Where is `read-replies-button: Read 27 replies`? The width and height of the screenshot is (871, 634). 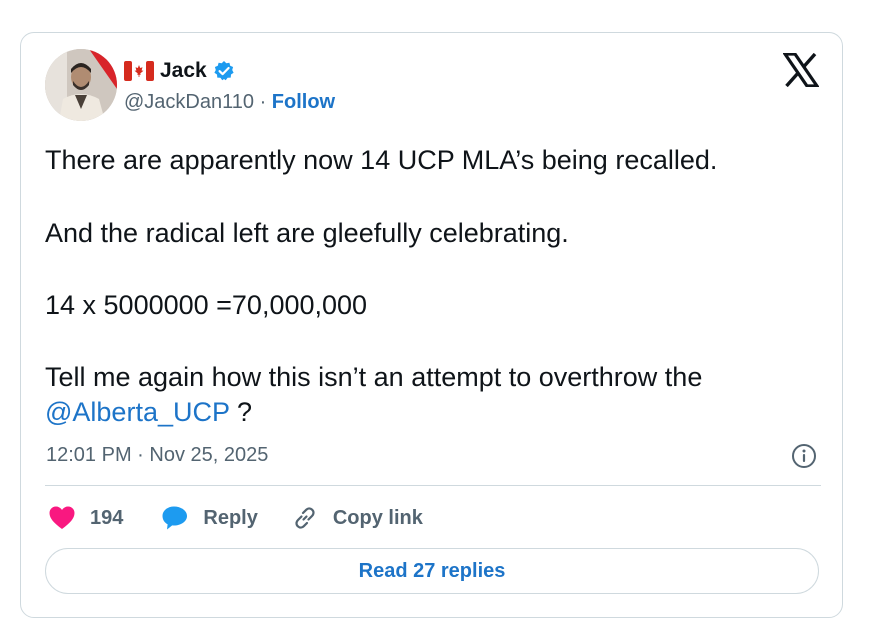
read-replies-button: Read 27 replies is located at coordinates (432, 571).